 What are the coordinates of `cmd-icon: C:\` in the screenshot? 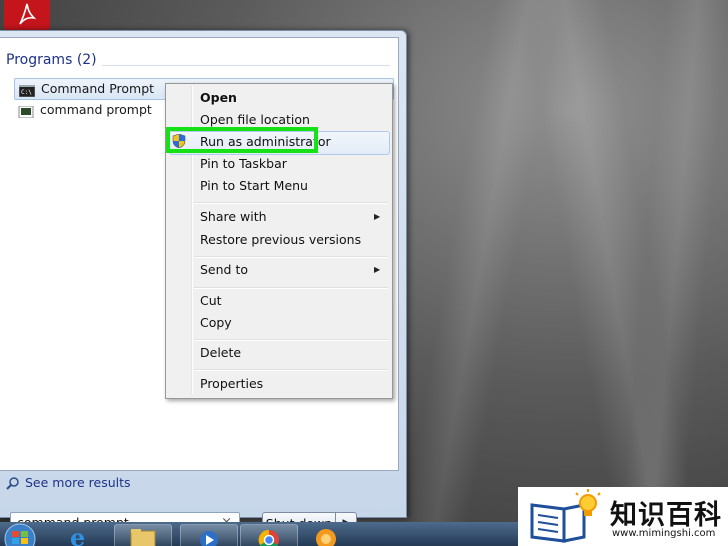 It's located at (27, 90).